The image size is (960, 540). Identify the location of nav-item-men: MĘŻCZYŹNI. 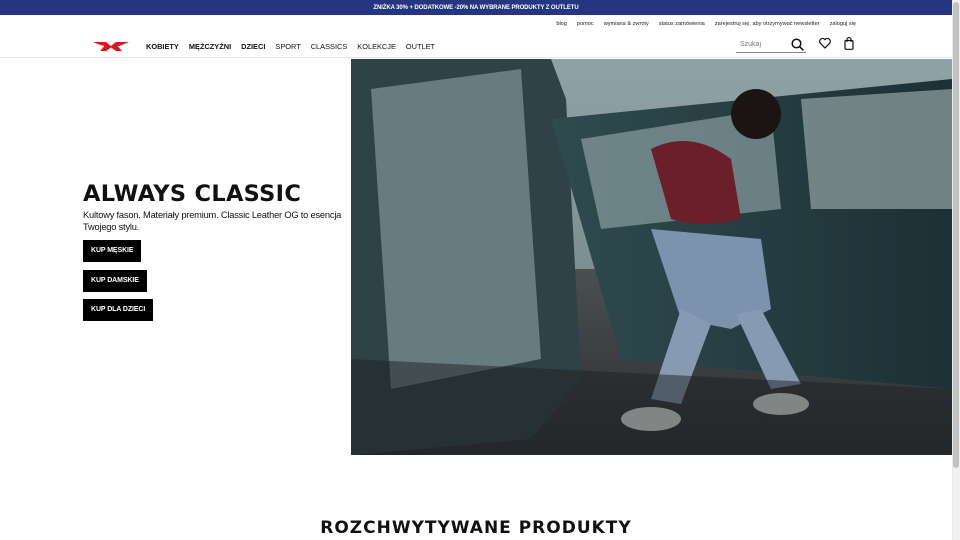
(210, 46).